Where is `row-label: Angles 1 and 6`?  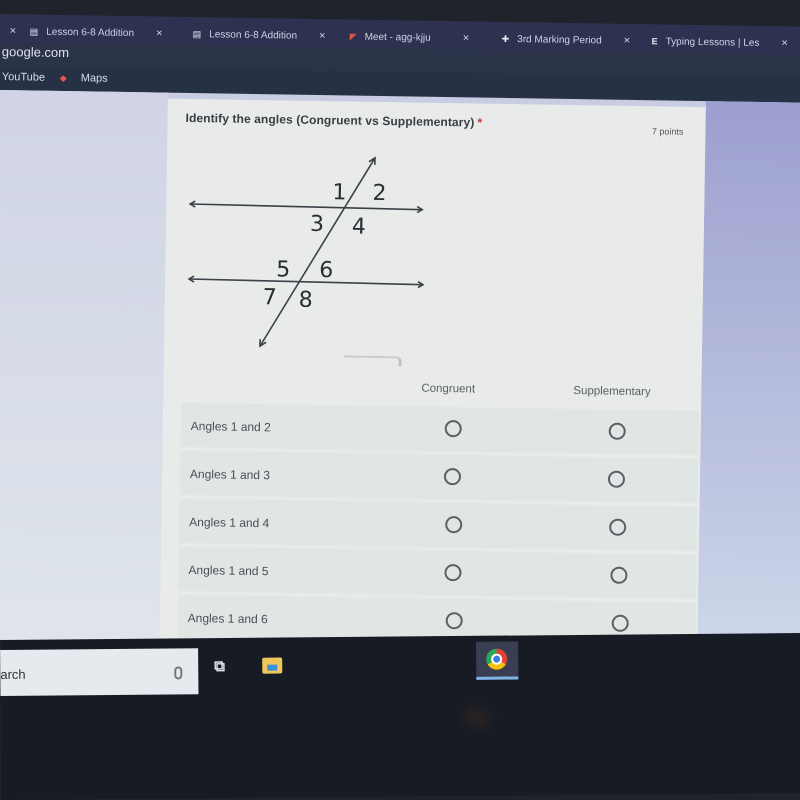 row-label: Angles 1 and 6 is located at coordinates (227, 619).